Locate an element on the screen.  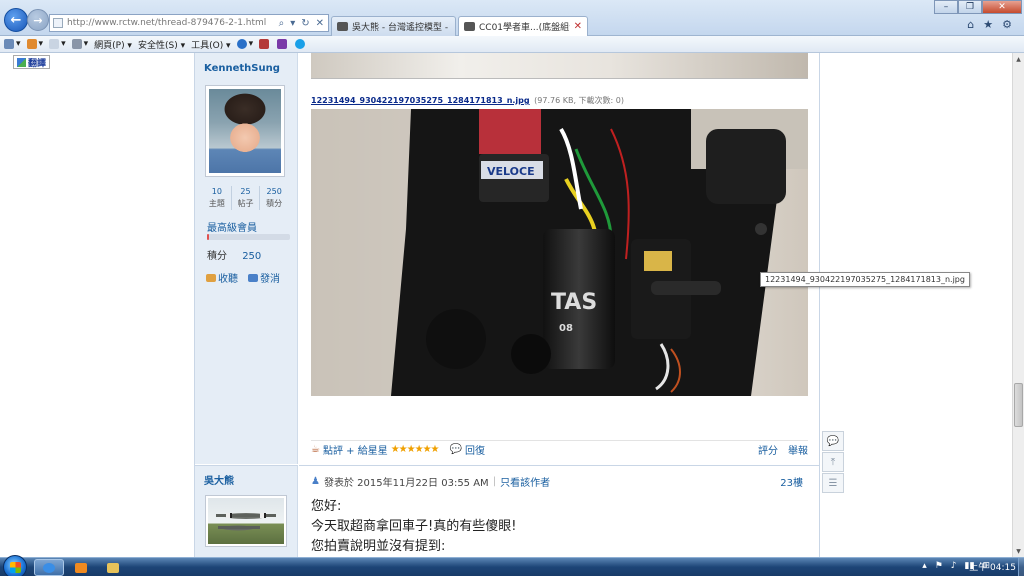
author-name: KennethSung is located at coordinates (242, 68).